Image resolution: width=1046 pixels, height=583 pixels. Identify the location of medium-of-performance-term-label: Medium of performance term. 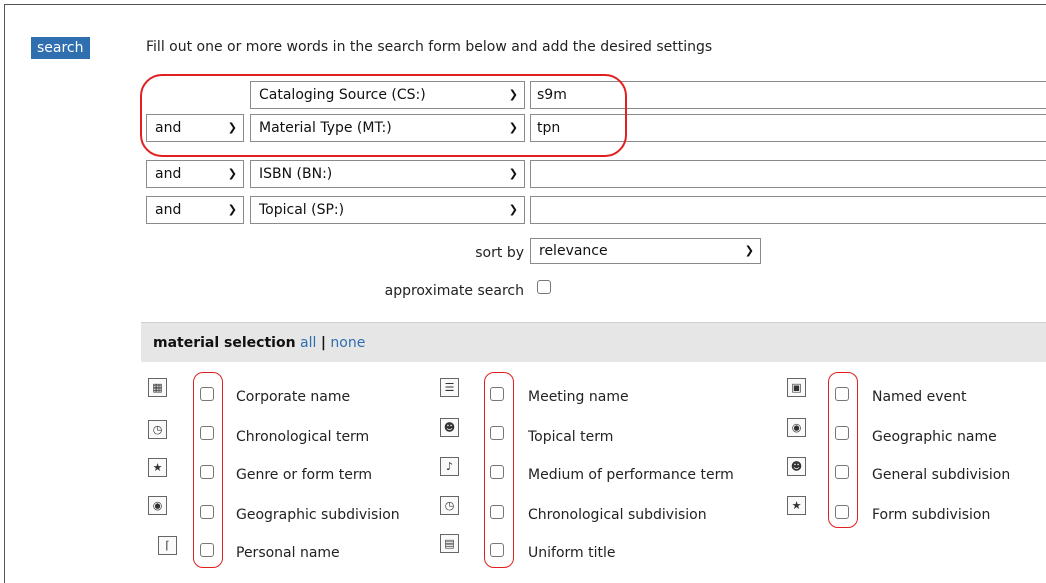
(631, 475).